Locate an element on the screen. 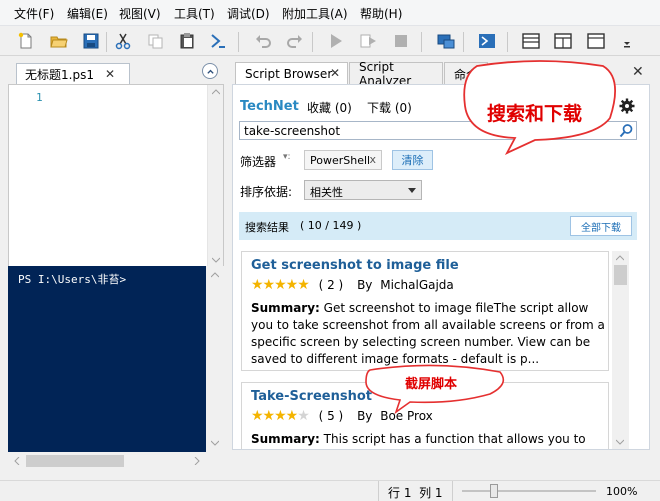  search-input-value: take-screenshot is located at coordinates (292, 131).